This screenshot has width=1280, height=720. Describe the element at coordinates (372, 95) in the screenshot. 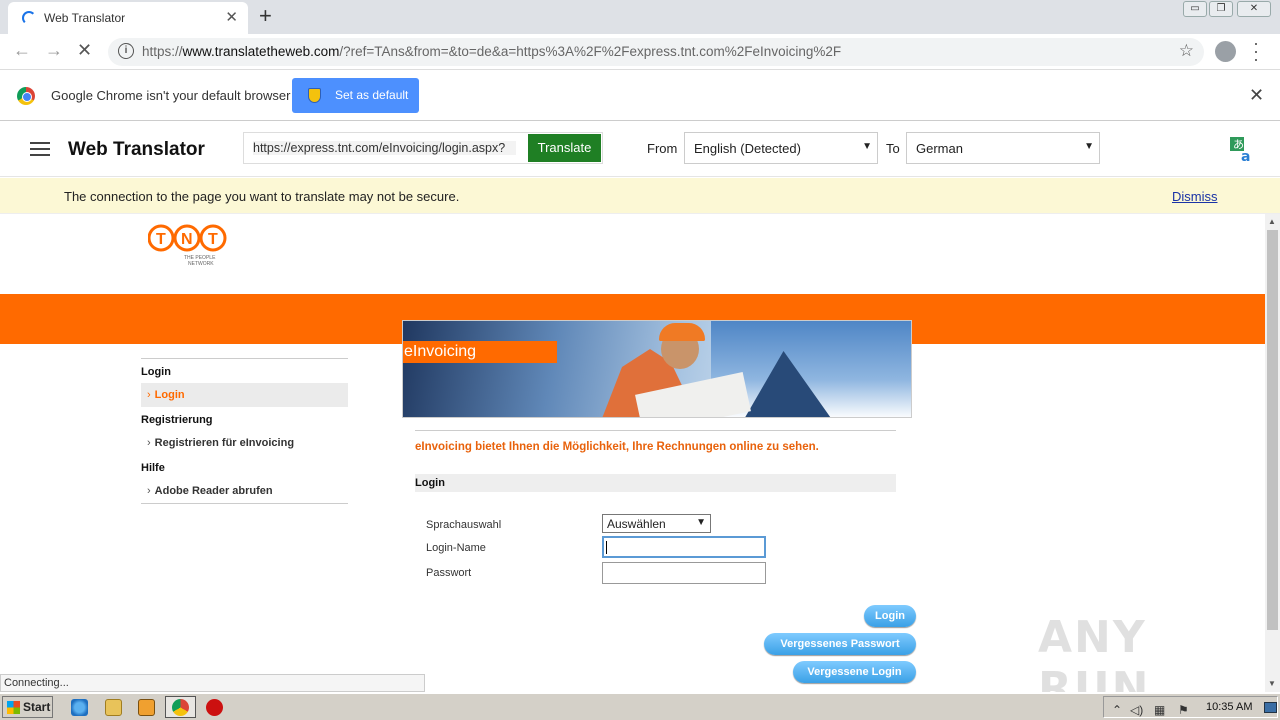

I see `set-as-default-label: Set as default` at that location.